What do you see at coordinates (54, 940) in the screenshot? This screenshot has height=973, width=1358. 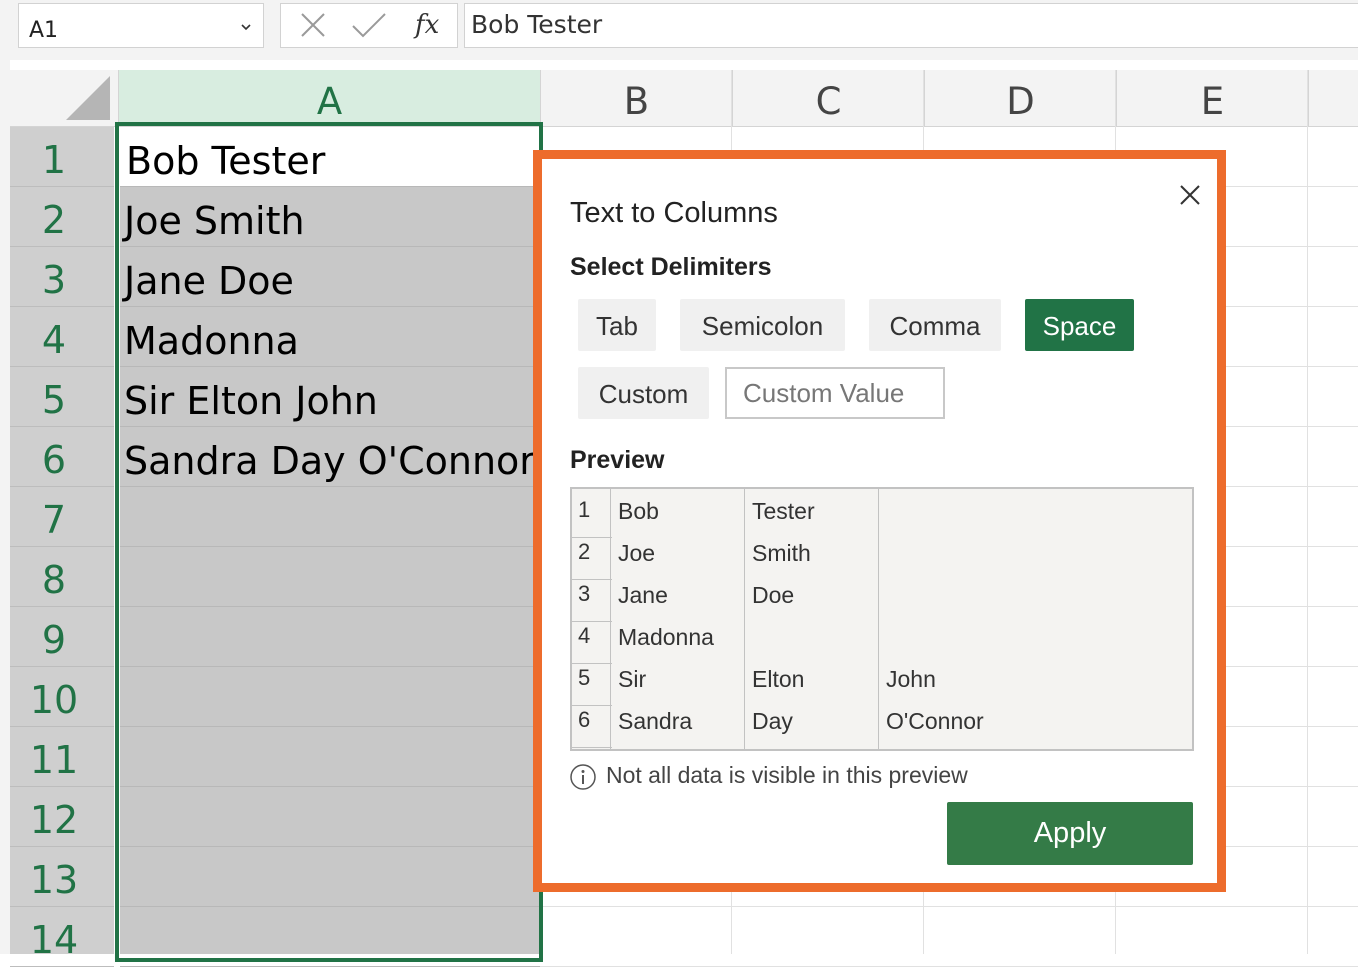 I see `row-number: 14` at bounding box center [54, 940].